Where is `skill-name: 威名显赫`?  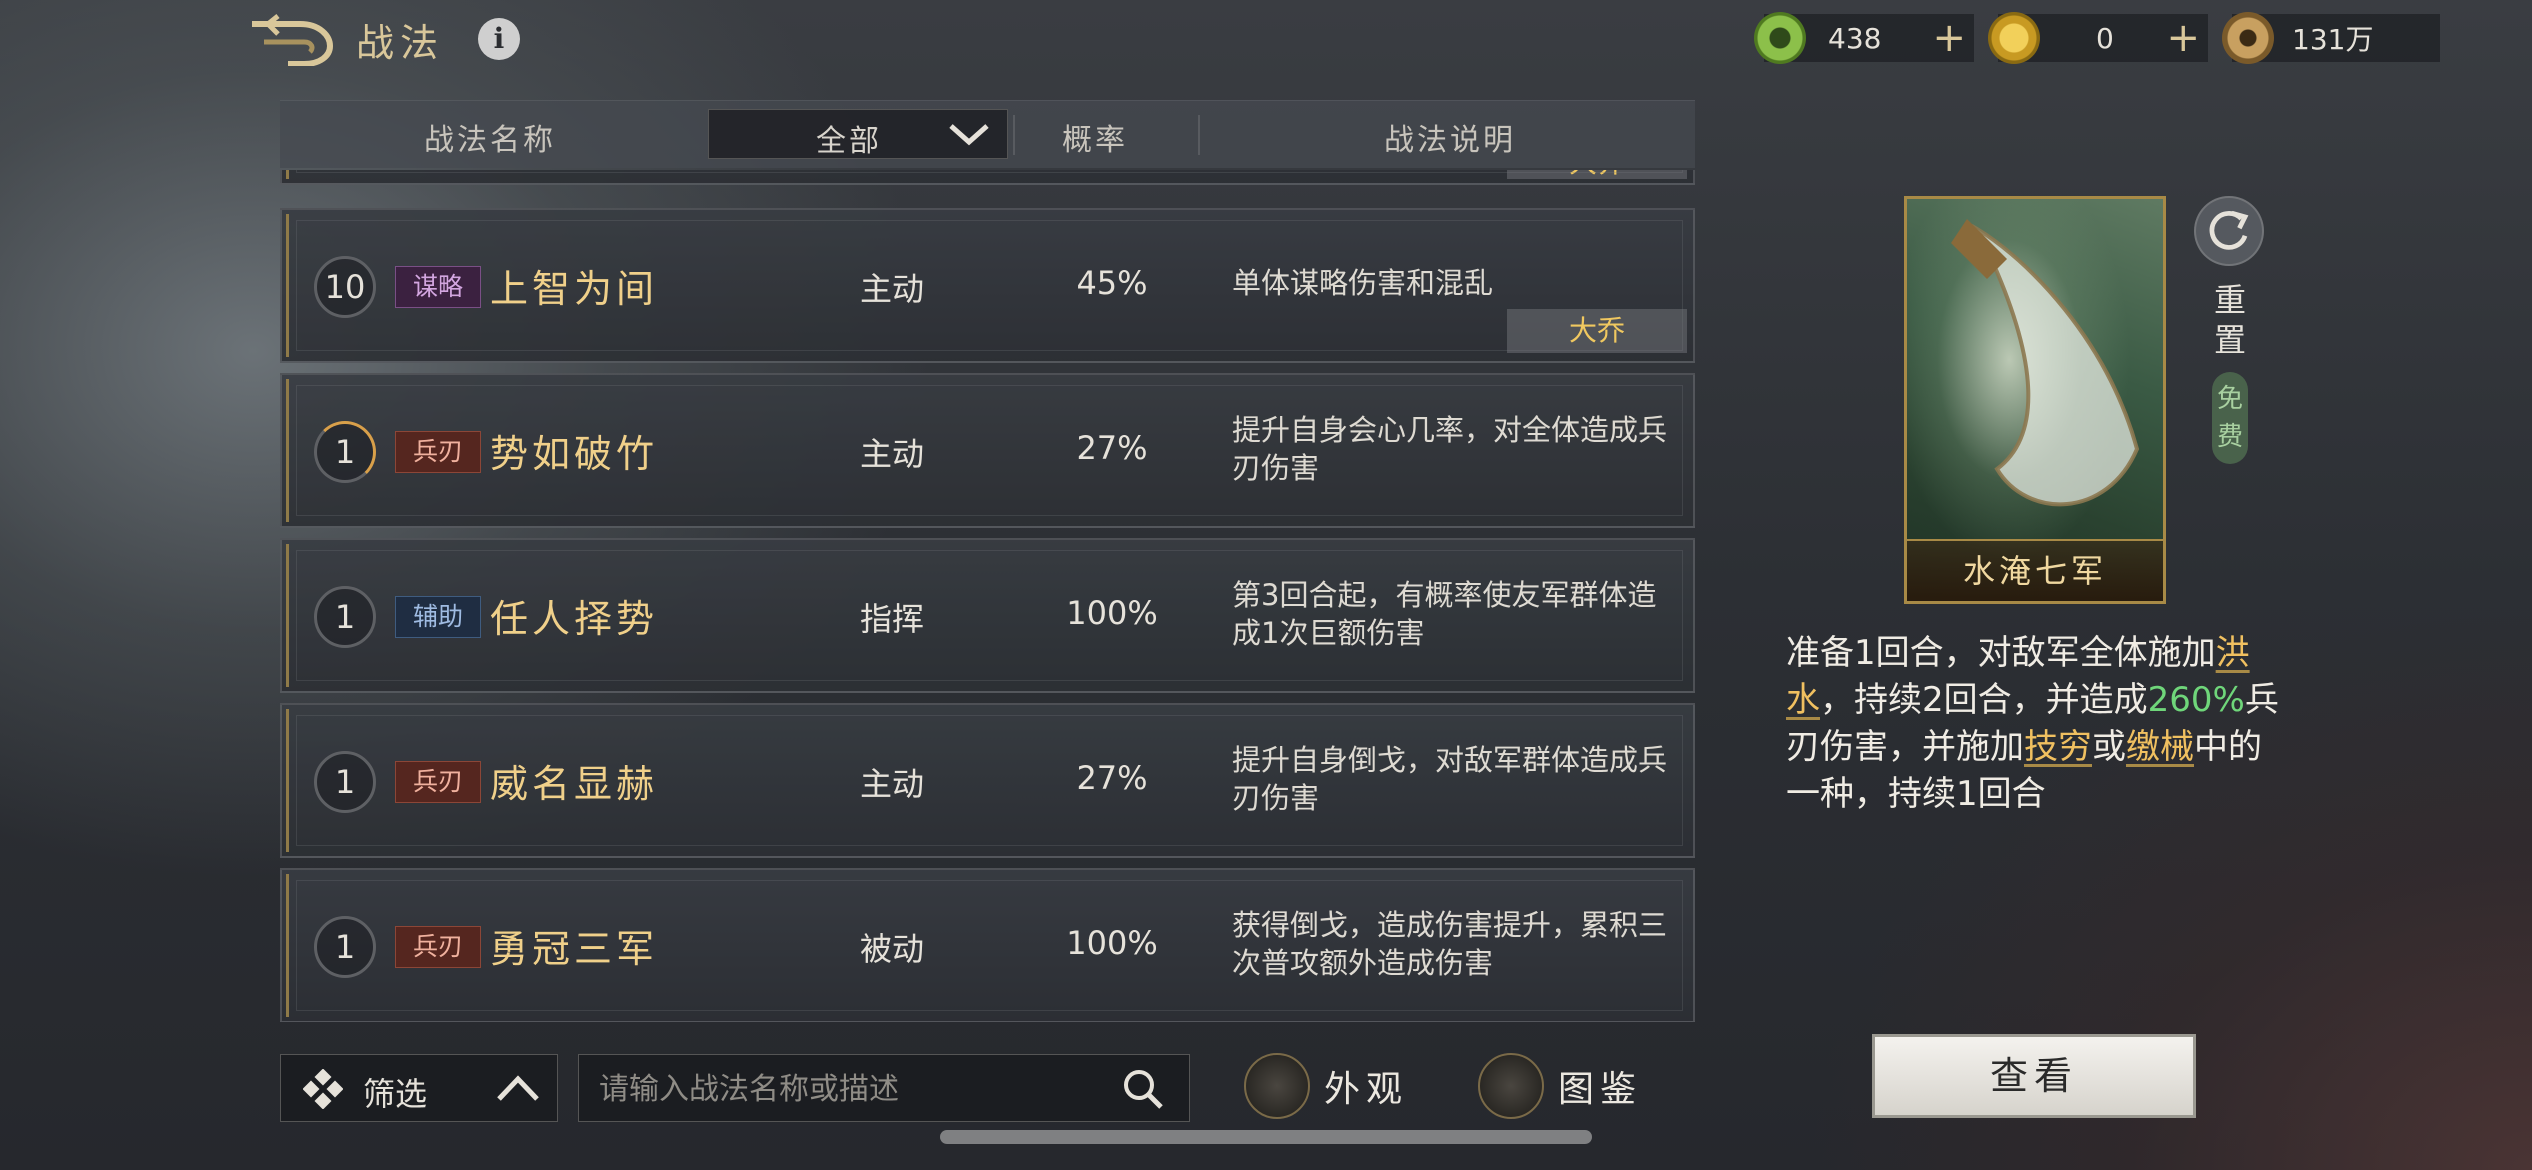
skill-name: 威名显赫 is located at coordinates (574, 784).